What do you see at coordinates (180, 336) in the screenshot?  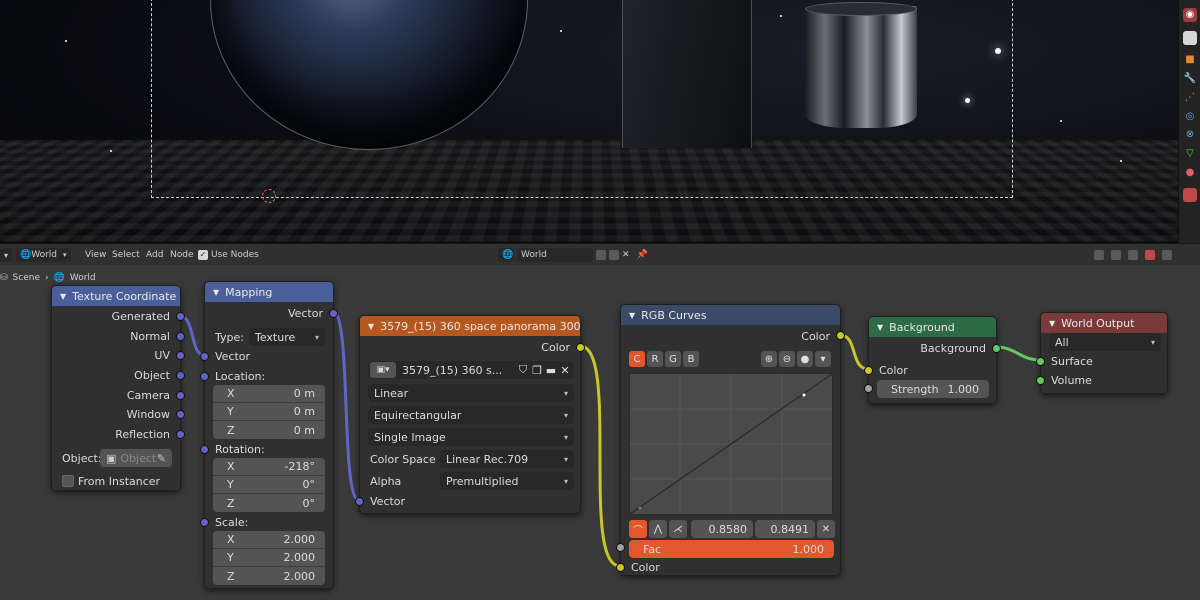 I see `socket-normal` at bounding box center [180, 336].